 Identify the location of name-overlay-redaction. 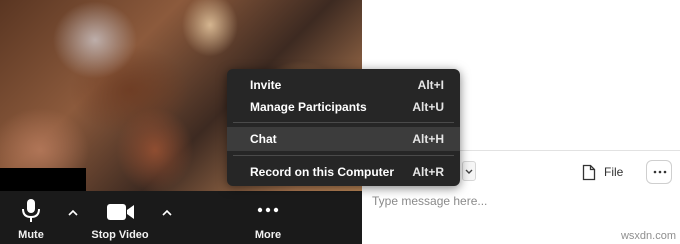
(43, 180).